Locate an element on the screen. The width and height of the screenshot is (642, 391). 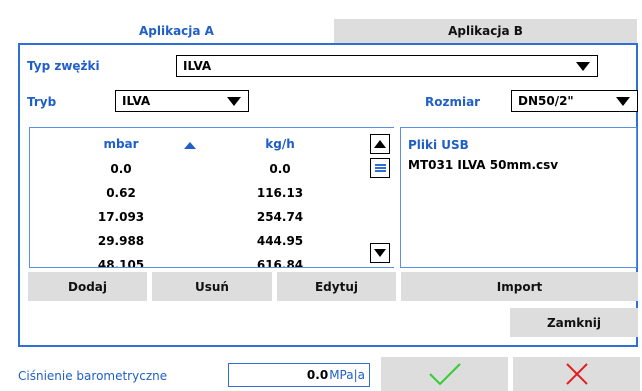
tab-aplikacja-b: Aplikacja B is located at coordinates (485, 31).